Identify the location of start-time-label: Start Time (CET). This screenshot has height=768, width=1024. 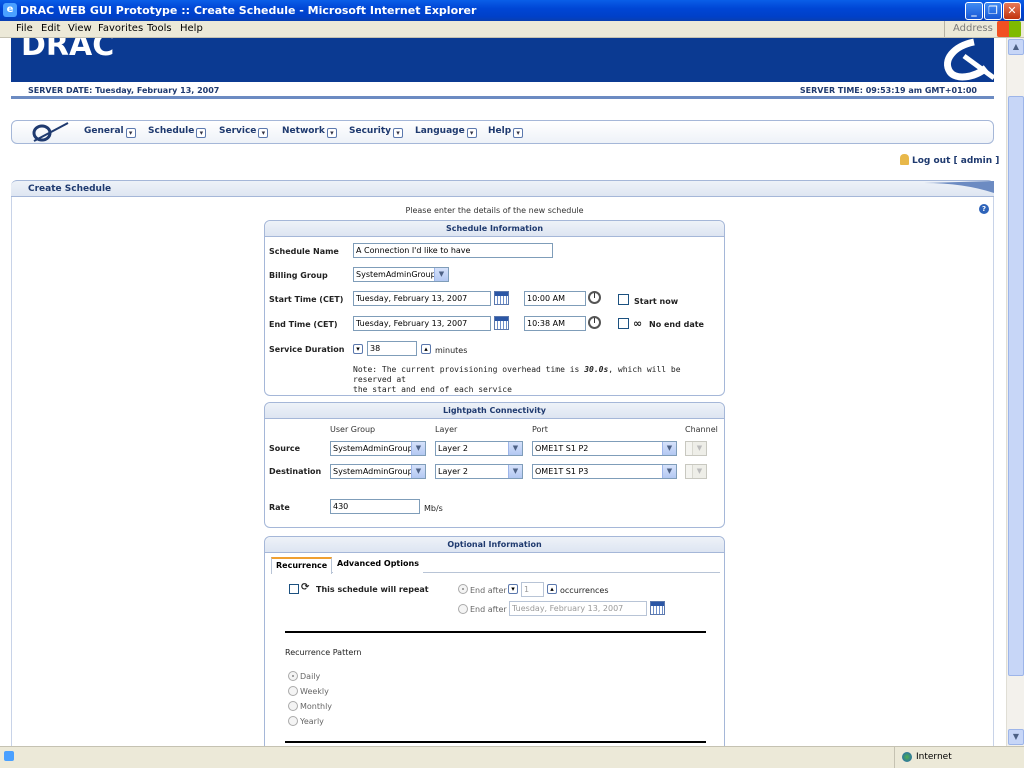
(306, 299).